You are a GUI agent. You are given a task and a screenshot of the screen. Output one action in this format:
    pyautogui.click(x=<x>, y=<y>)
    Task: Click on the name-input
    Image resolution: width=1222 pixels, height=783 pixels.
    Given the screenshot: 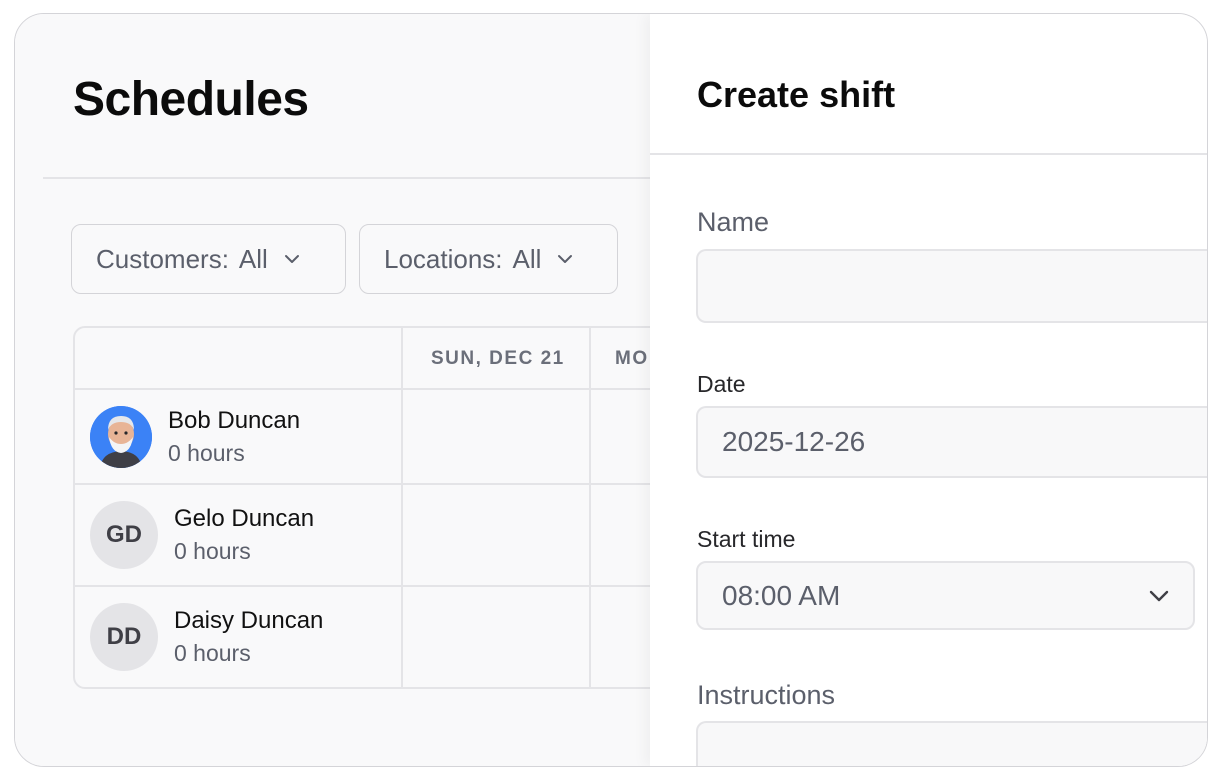 What is the action you would take?
    pyautogui.click(x=951, y=286)
    